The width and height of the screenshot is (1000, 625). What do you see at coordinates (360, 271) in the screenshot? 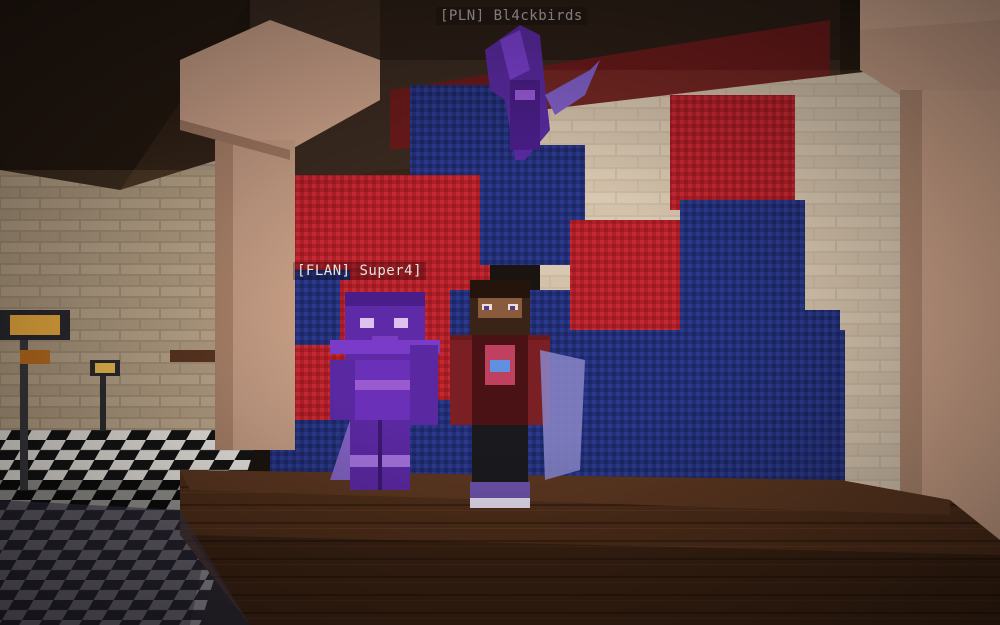
I see `nametag-front-player: [FLAN] Super4]` at bounding box center [360, 271].